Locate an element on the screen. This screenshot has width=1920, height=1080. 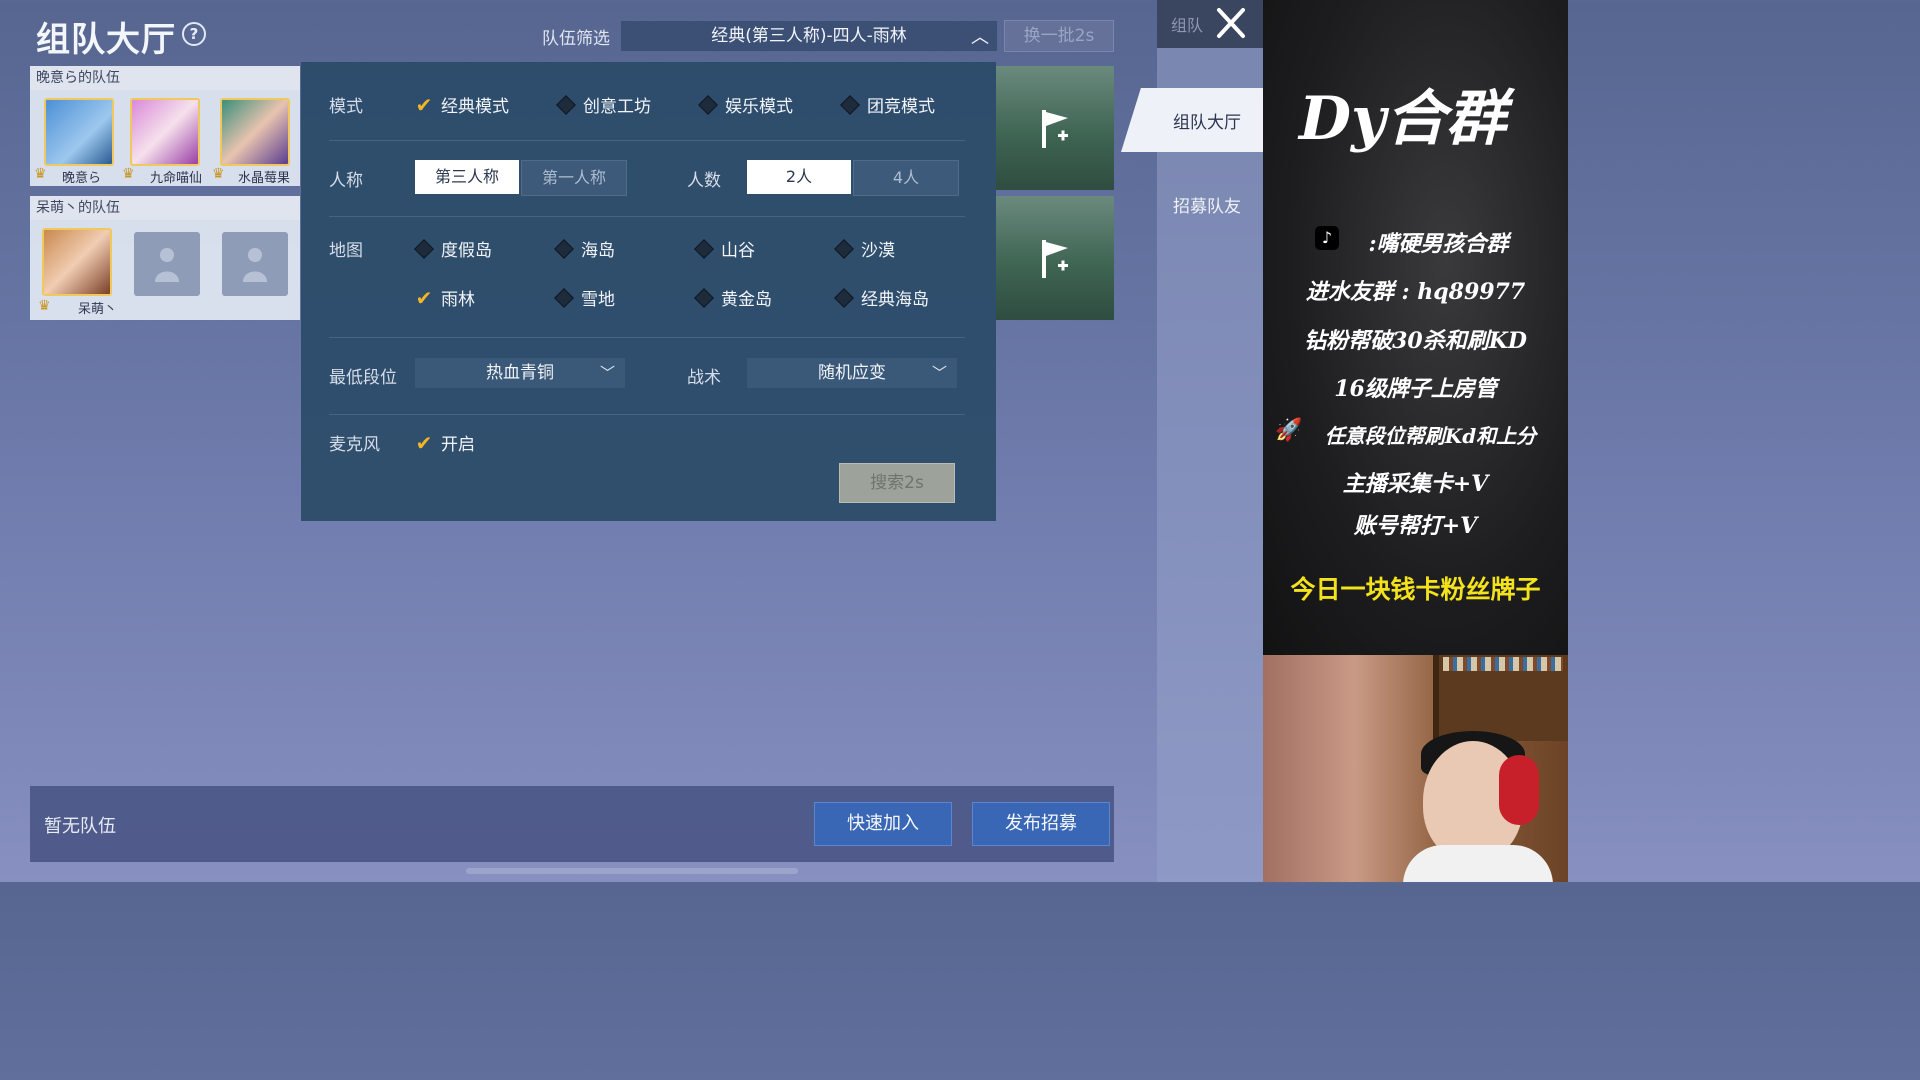
map-option-rainforest: ✔ 雨林 is located at coordinates (445, 298).